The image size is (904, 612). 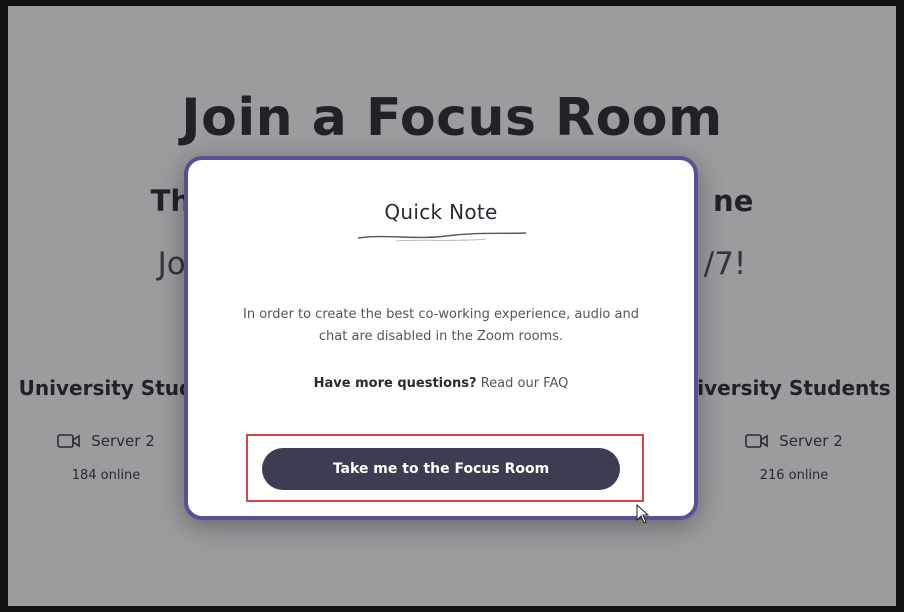 I want to click on take-me-to-focus-room-button: Take me to the Focus Room, so click(x=441, y=469).